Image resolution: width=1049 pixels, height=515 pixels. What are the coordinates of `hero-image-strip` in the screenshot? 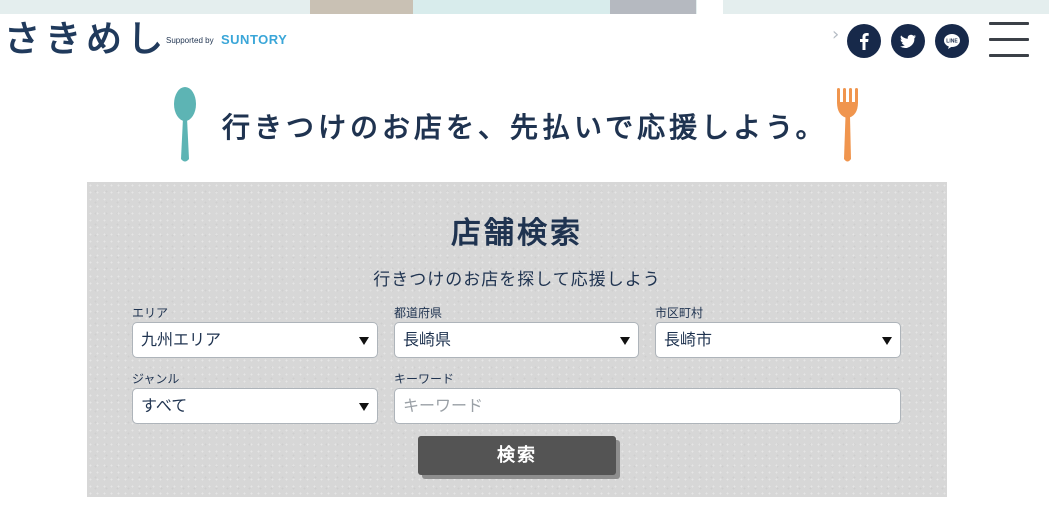 It's located at (524, 7).